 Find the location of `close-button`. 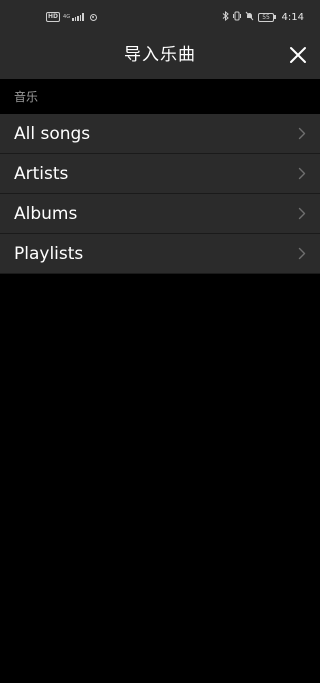

close-button is located at coordinates (298, 55).